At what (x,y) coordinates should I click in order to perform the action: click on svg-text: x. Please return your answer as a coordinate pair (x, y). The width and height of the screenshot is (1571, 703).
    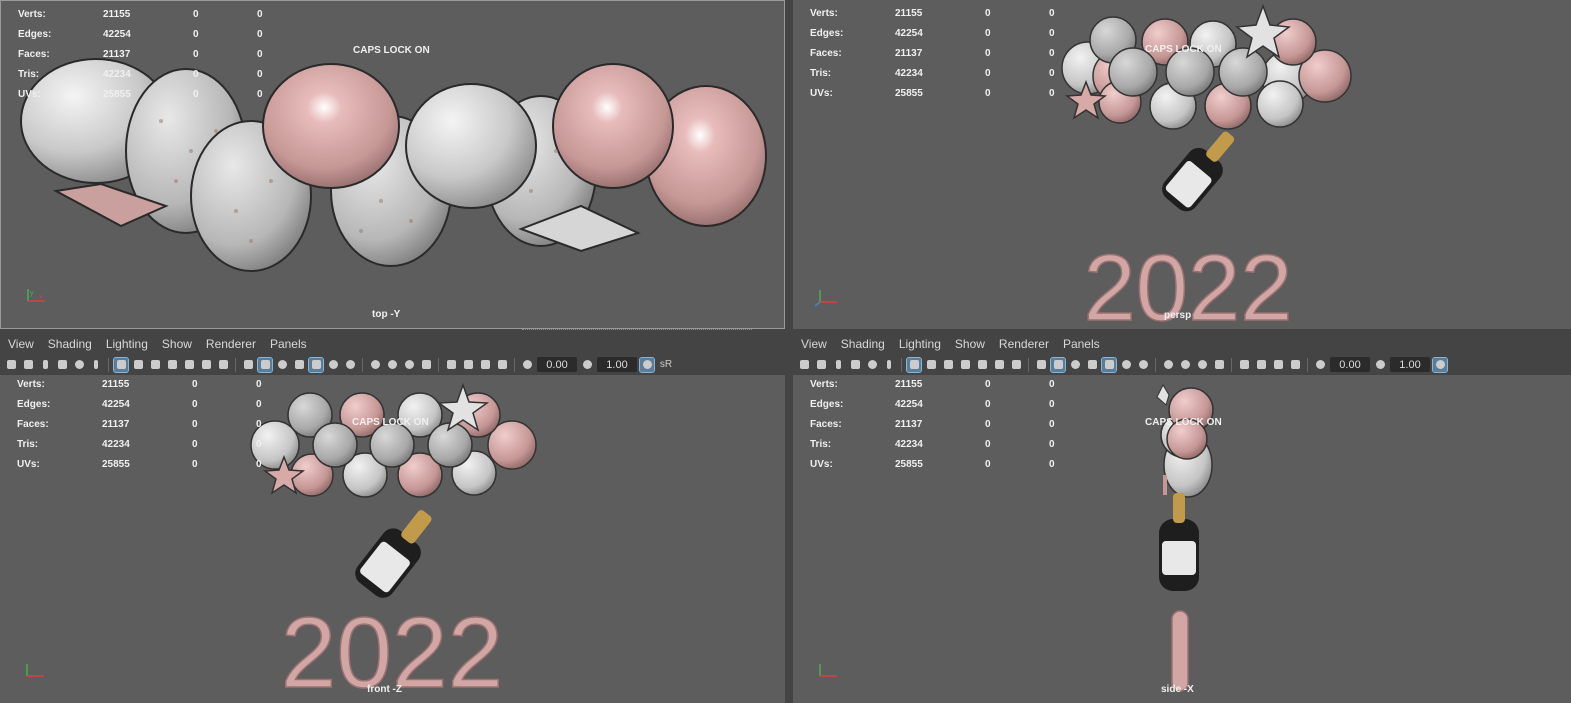
    Looking at the image, I should click on (41, 297).